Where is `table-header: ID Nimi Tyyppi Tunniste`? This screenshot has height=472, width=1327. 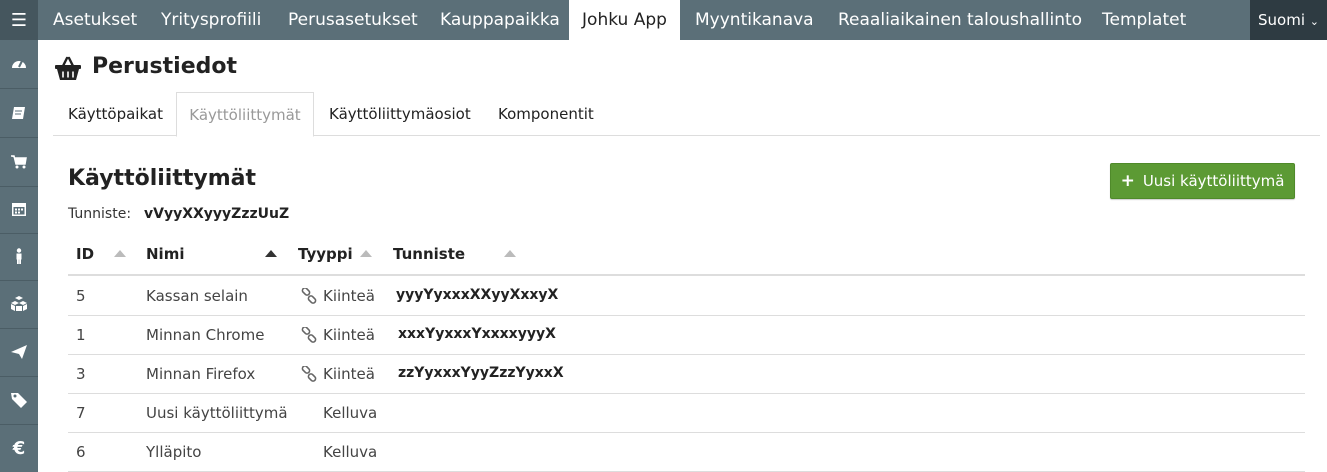 table-header: ID Nimi Tyyppi Tunniste is located at coordinates (686, 256).